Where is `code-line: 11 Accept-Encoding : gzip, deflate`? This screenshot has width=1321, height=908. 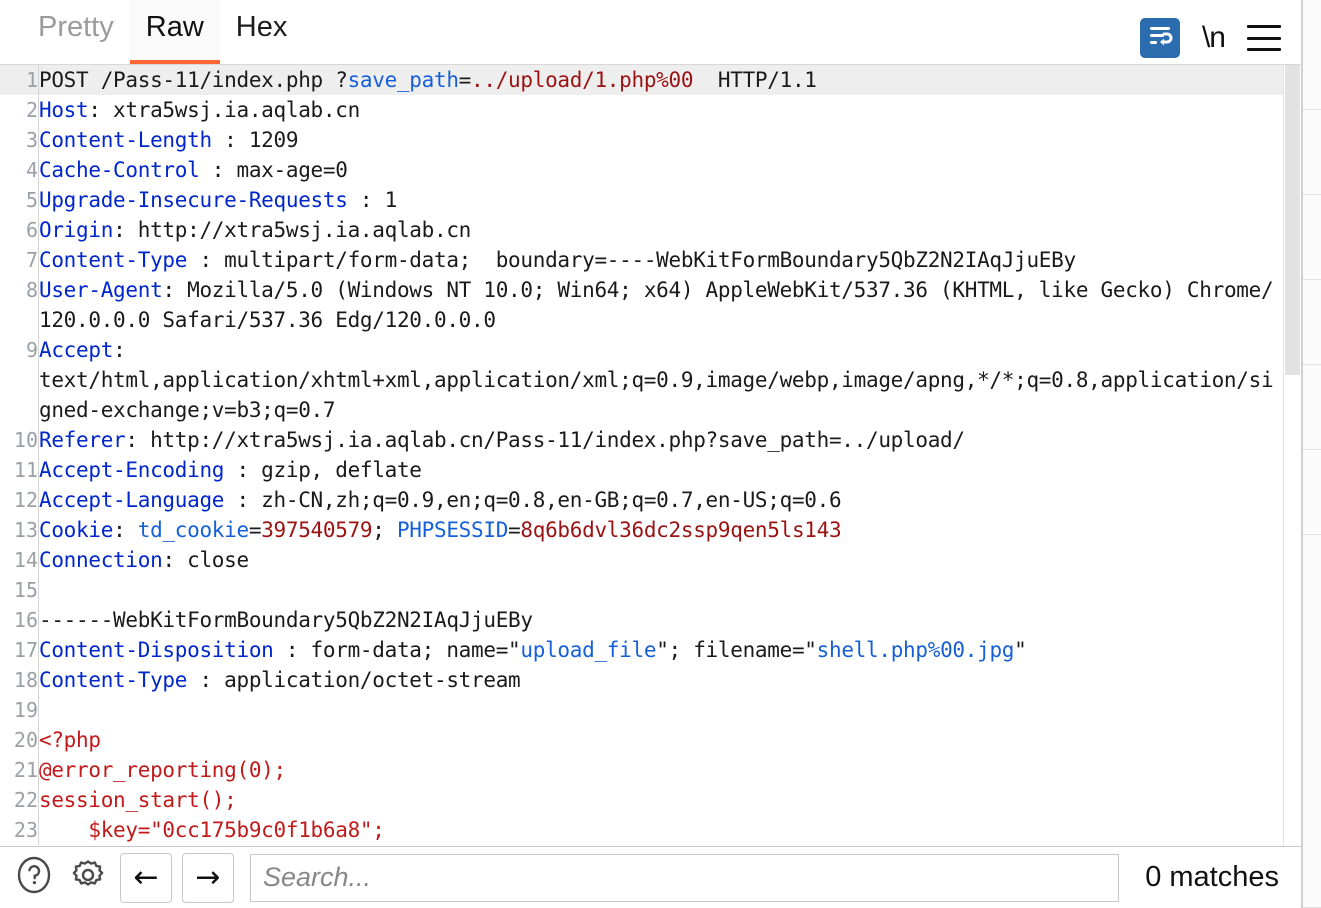 code-line: 11 Accept-Encoding : gzip, deflate is located at coordinates (641, 470).